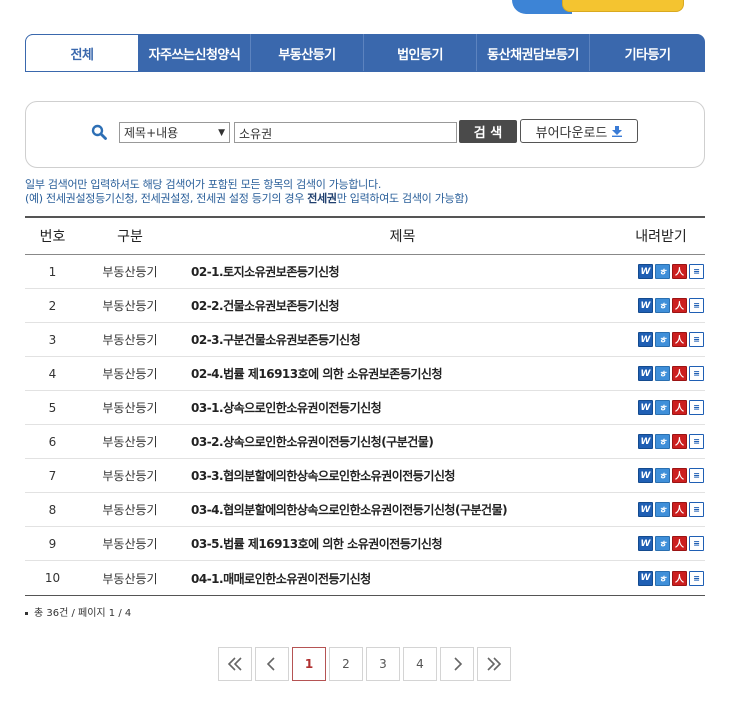 The image size is (742, 709). What do you see at coordinates (488, 131) in the screenshot?
I see `search-button: 검 색` at bounding box center [488, 131].